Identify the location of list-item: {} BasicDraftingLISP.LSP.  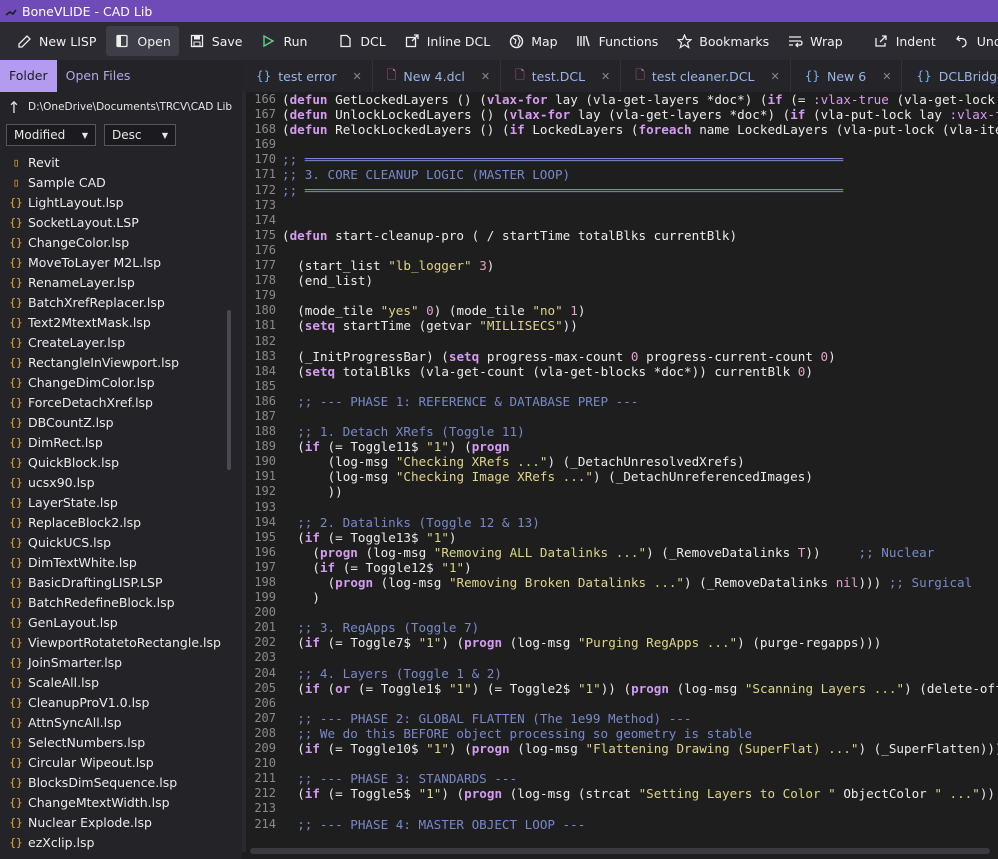
(114, 582).